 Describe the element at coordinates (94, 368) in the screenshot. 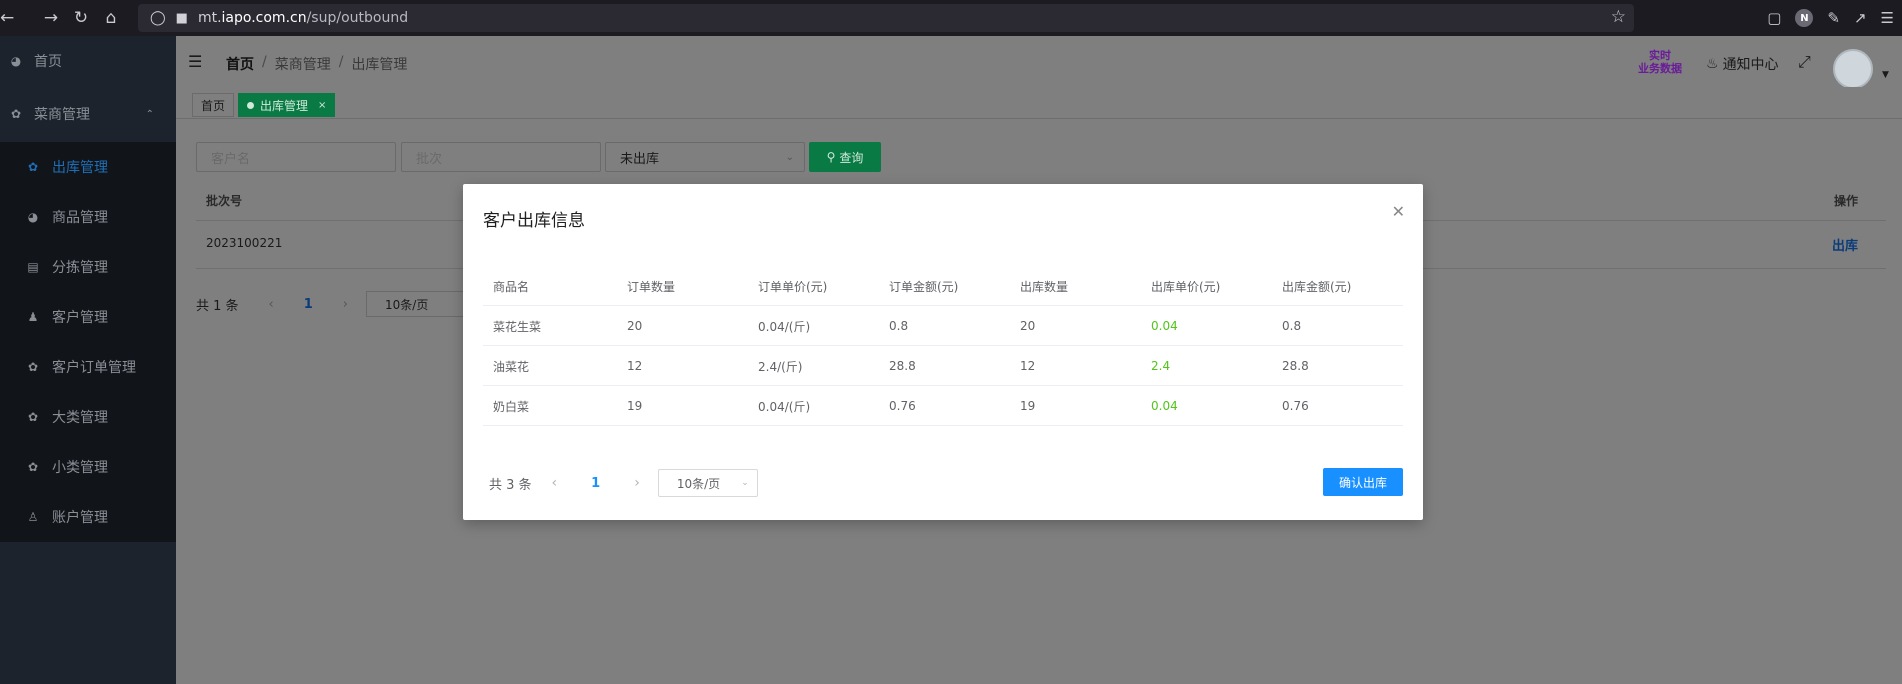

I see `sidebar-item-label: 客户订单管理` at that location.